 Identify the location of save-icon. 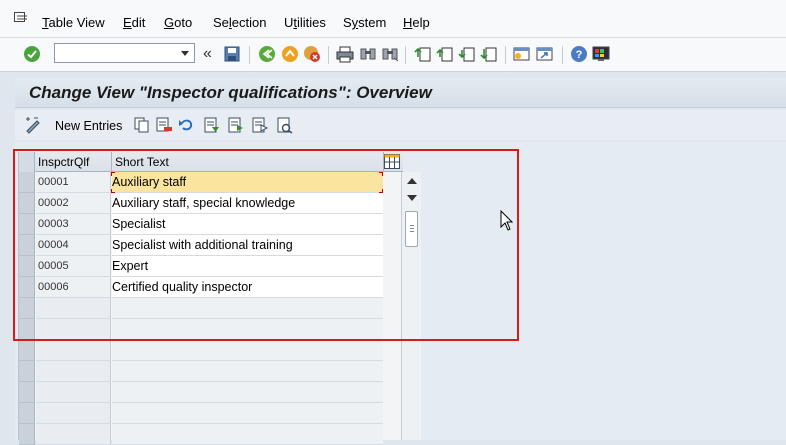
(232, 54).